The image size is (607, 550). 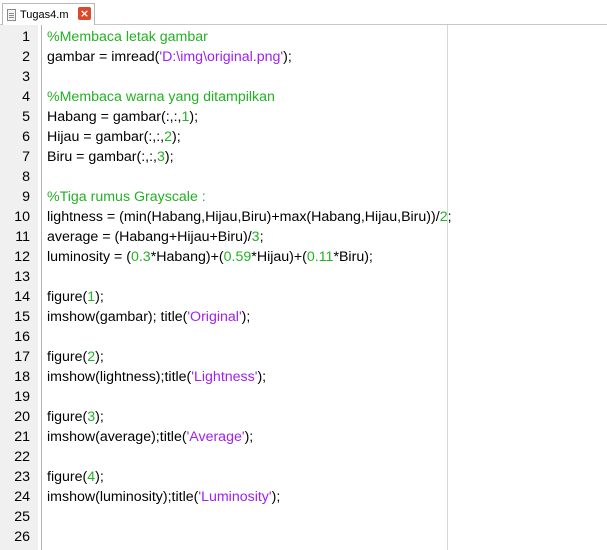 What do you see at coordinates (22, 217) in the screenshot?
I see `line-number: 10` at bounding box center [22, 217].